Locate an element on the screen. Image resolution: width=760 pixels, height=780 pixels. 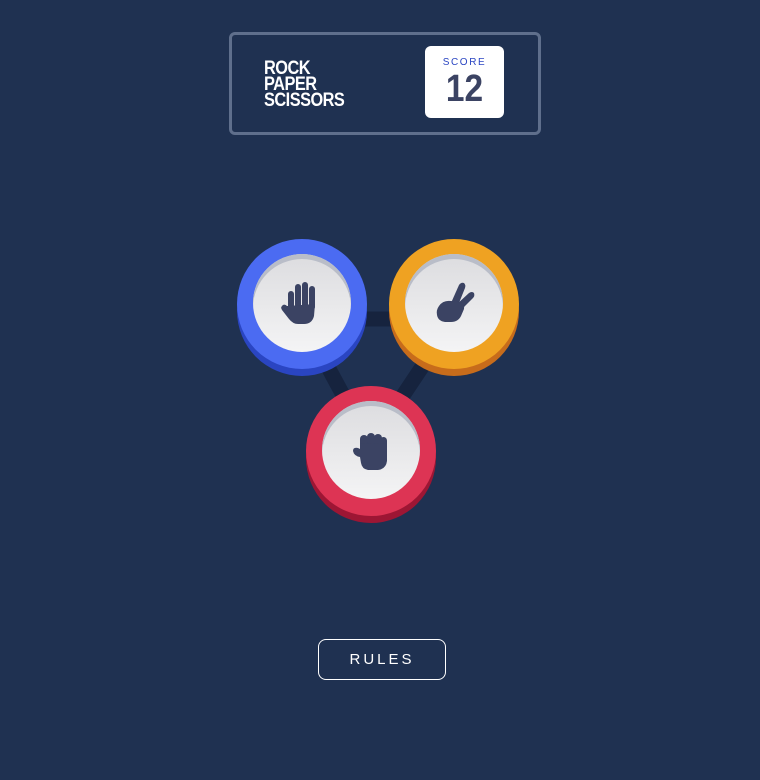
hand-rock-icon is located at coordinates (370, 451).